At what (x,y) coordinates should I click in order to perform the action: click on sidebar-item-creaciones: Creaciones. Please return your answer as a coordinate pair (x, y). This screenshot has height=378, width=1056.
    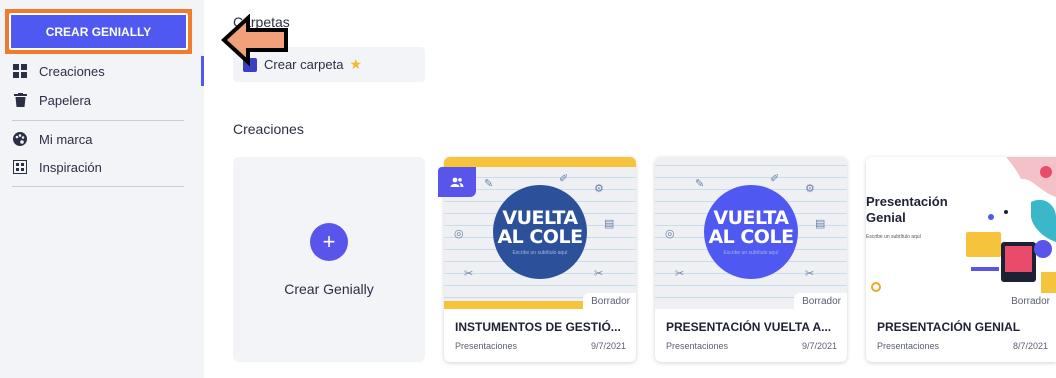
    Looking at the image, I should click on (58, 71).